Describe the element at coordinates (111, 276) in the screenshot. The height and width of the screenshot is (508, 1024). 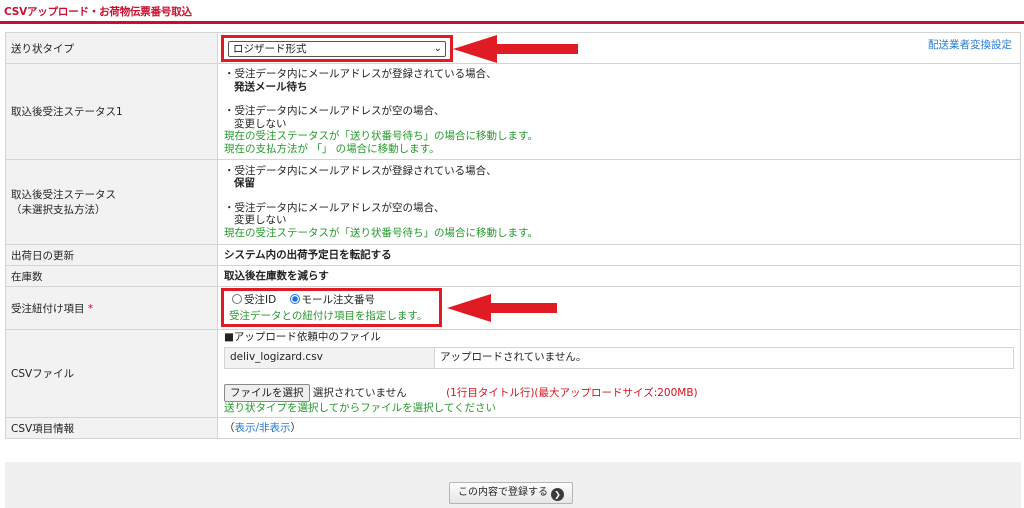
I see `stock-label: 在庫数` at that location.